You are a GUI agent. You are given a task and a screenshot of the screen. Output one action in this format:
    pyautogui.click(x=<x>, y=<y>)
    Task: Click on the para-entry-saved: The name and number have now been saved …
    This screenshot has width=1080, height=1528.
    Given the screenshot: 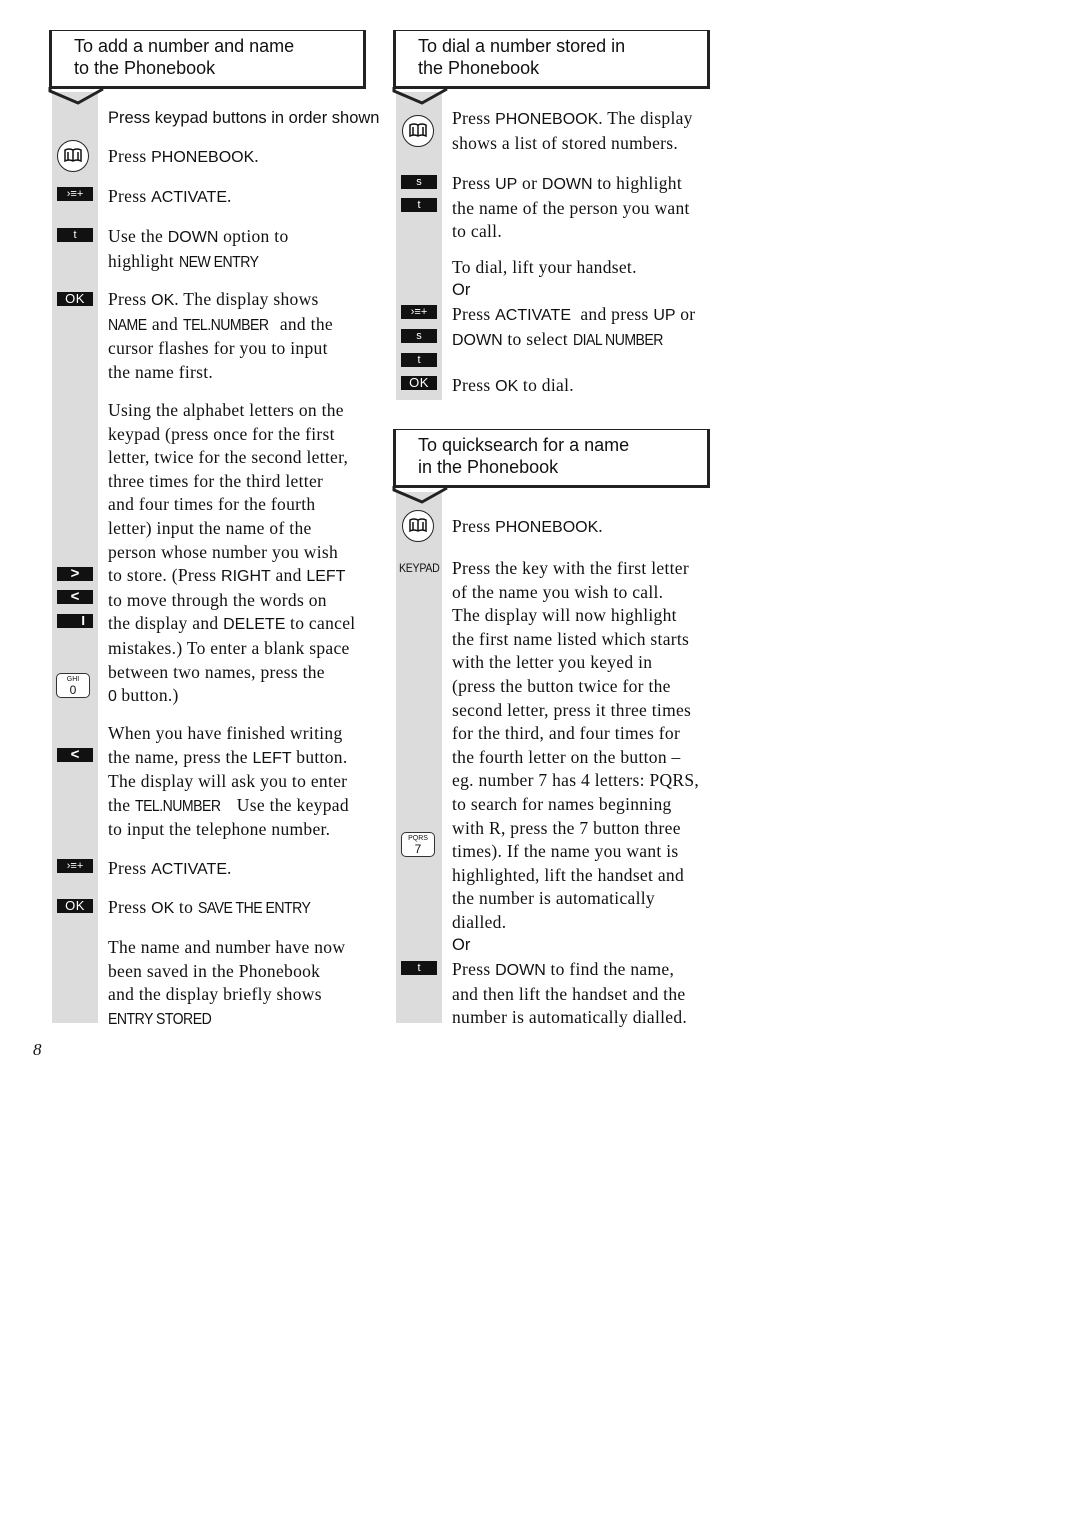 What is the action you would take?
    pyautogui.click(x=227, y=982)
    